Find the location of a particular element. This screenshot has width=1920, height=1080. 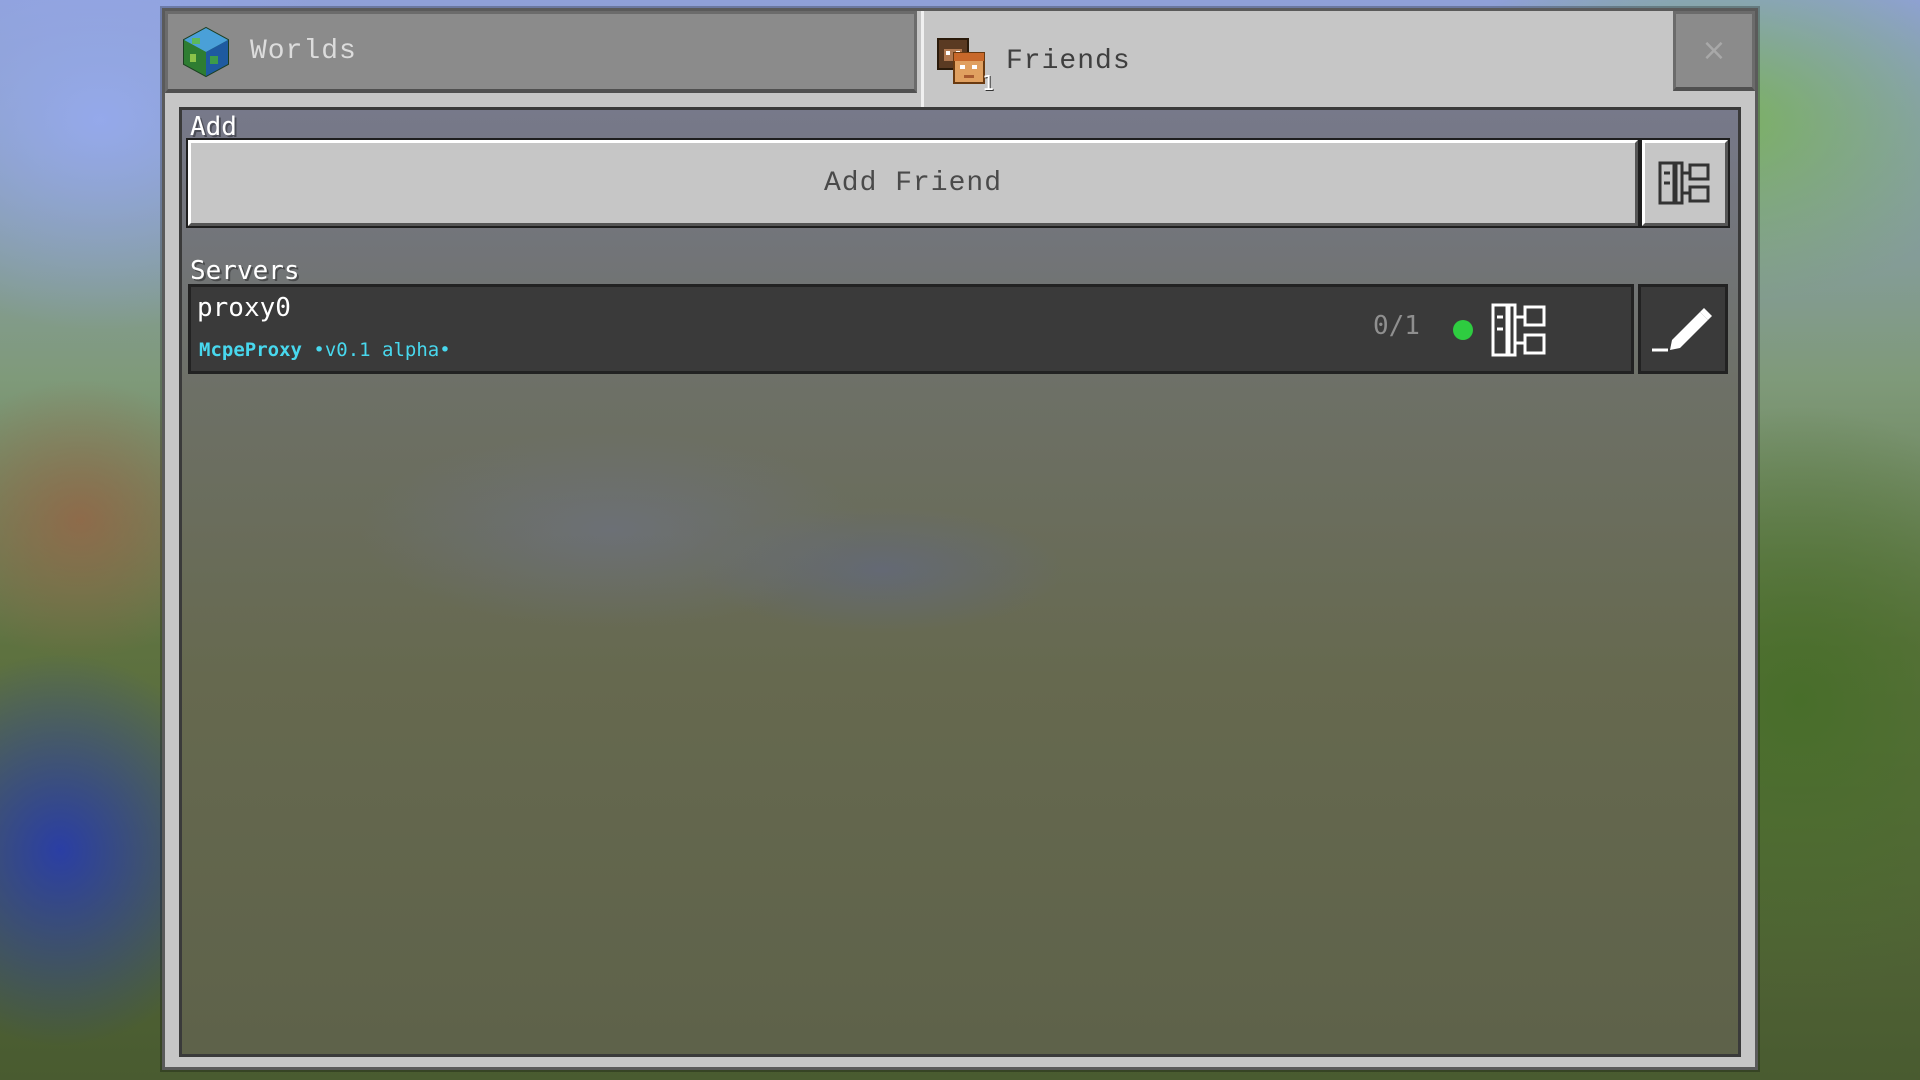

server-motd-version: •v0.1 alpha• is located at coordinates (376, 350).